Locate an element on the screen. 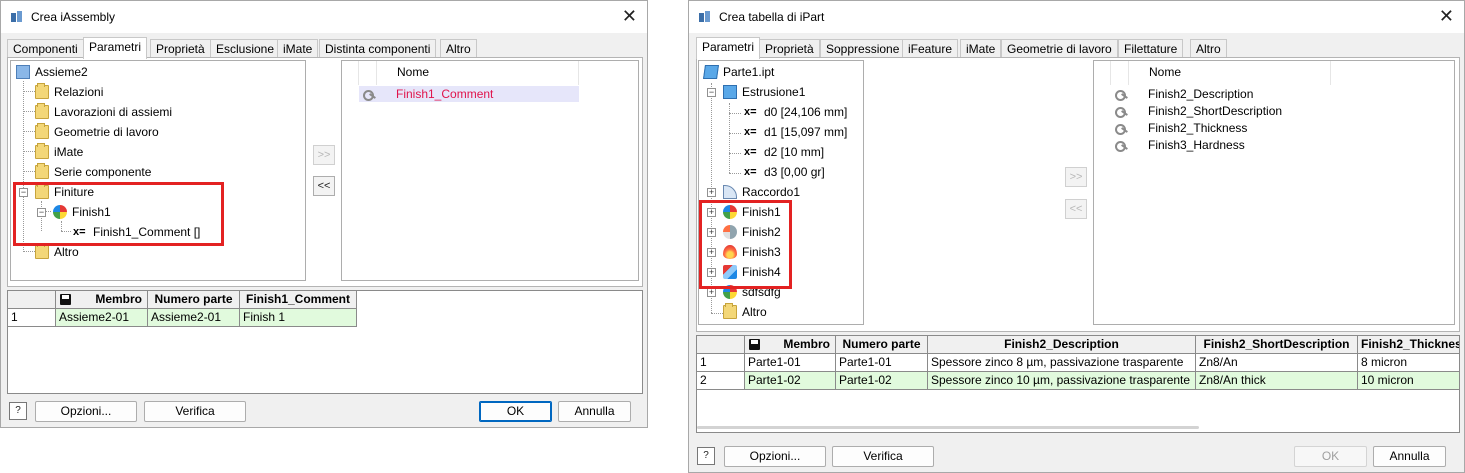  assembly-icon is located at coordinates (23, 72).